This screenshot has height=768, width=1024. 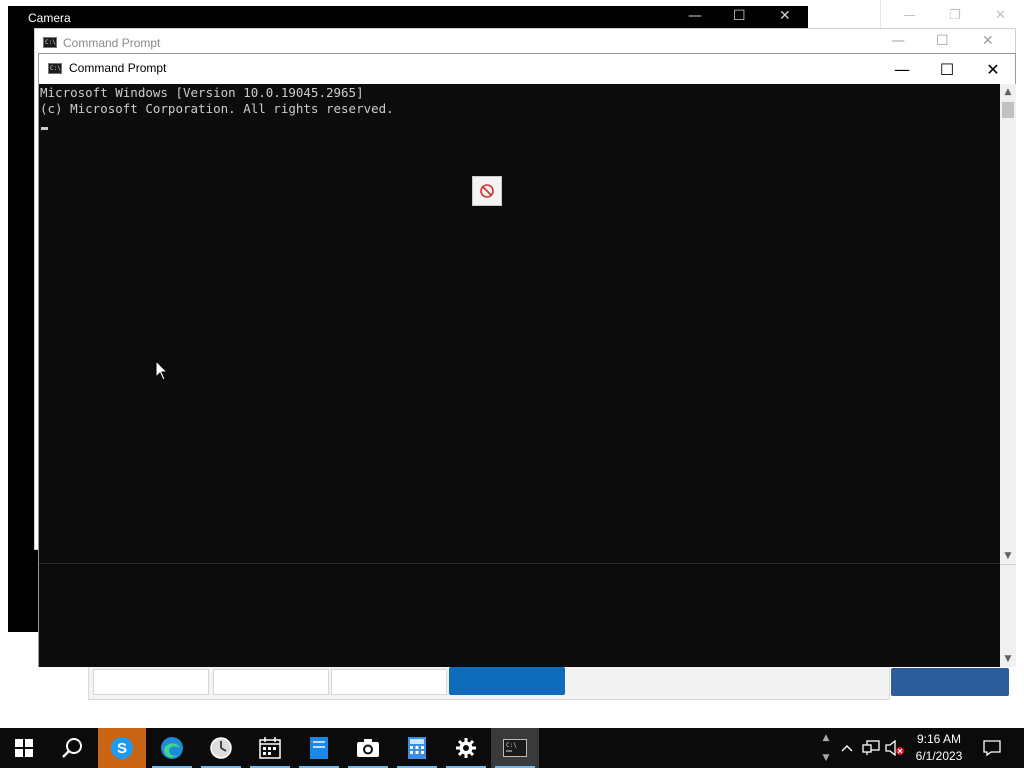 I want to click on show-hidden-icons-button, so click(x=847, y=748).